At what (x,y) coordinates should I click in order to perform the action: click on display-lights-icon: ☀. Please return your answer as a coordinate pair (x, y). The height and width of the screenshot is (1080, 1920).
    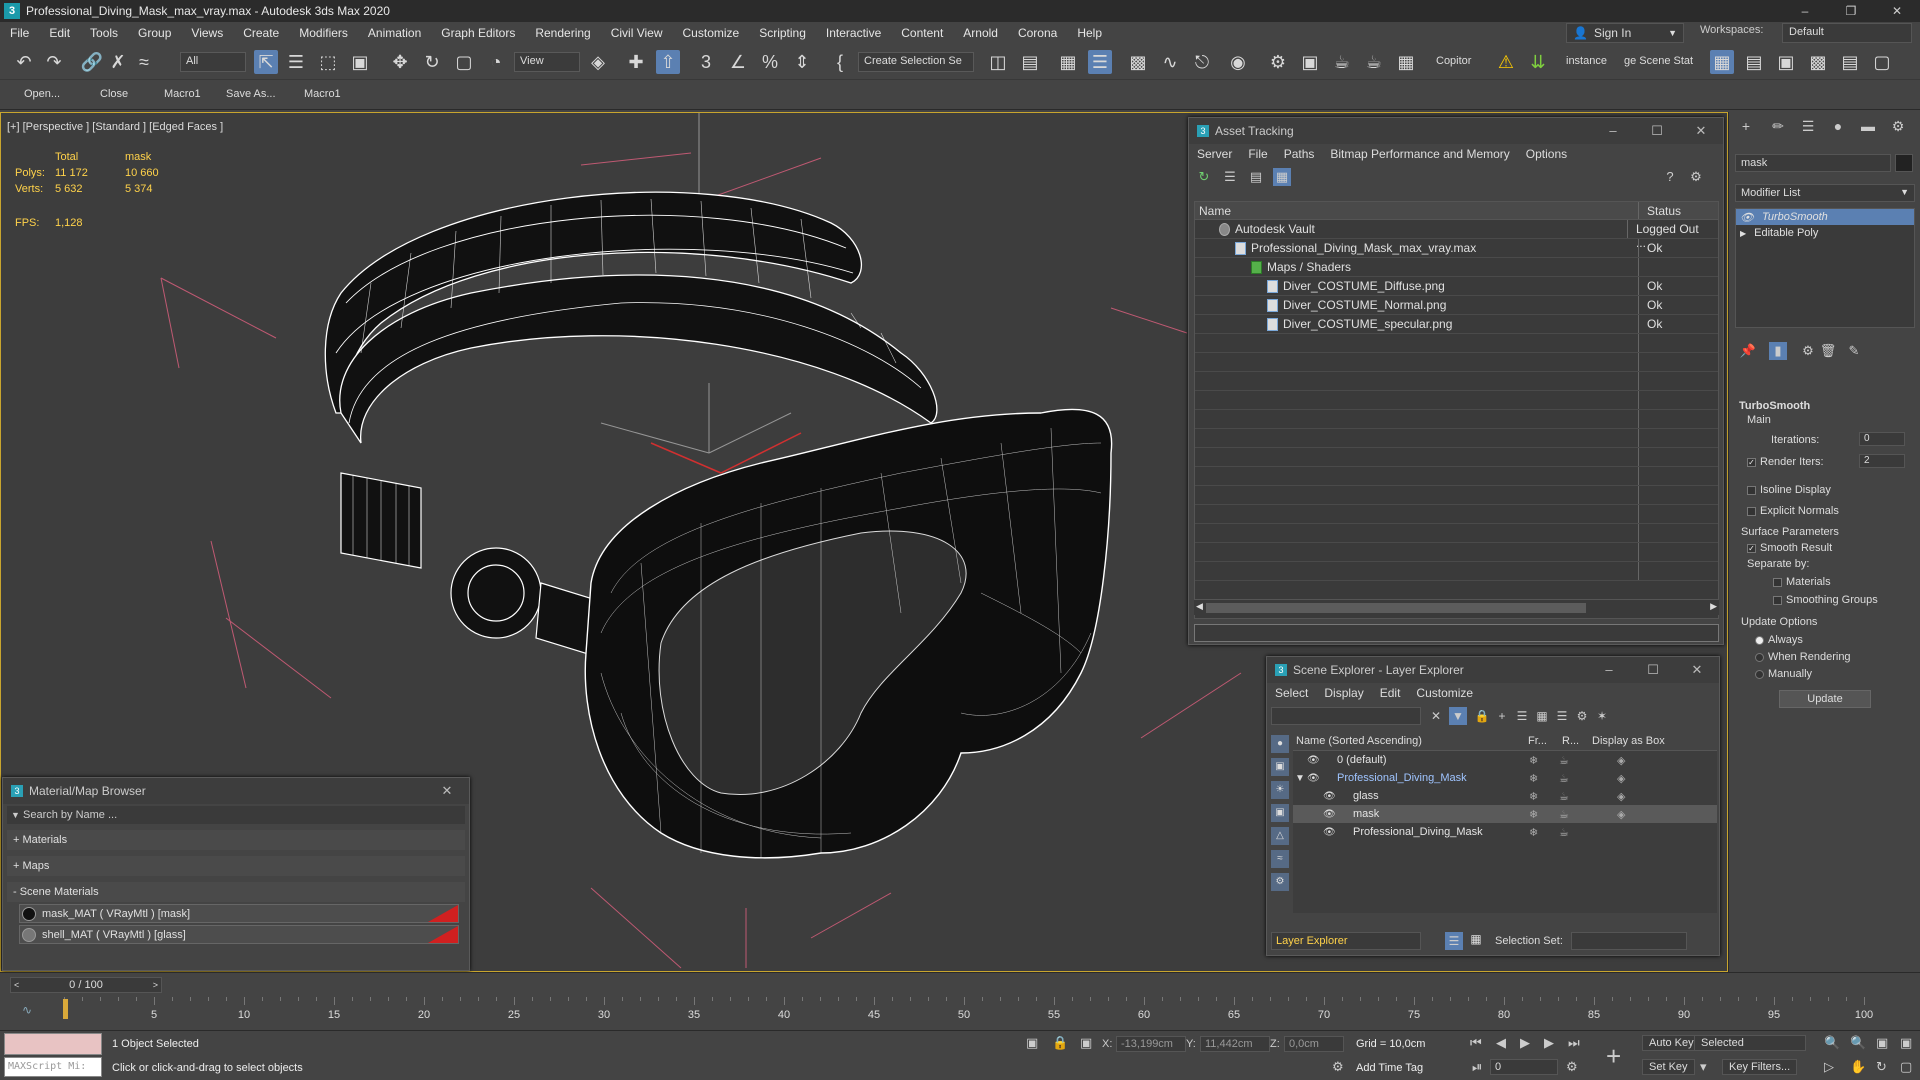
    Looking at the image, I should click on (1280, 790).